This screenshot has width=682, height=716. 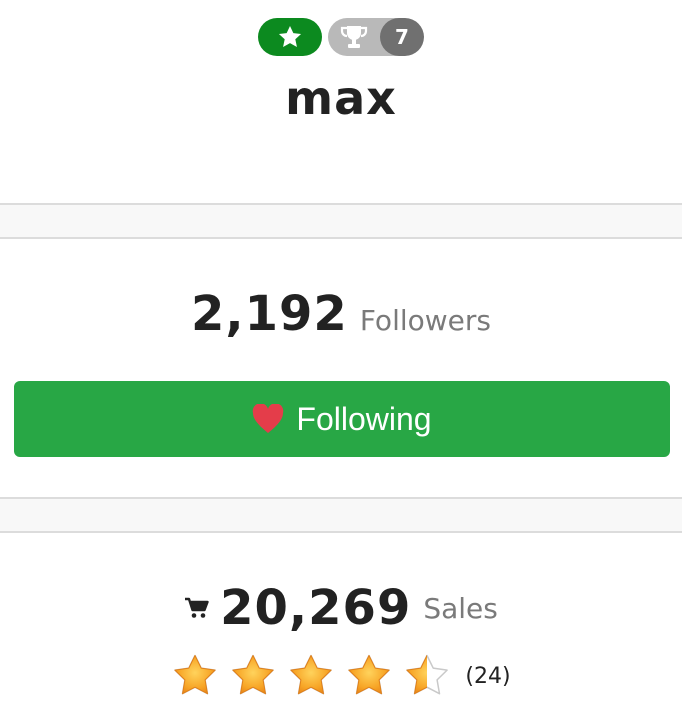 I want to click on sales-stat: 20,269 Sales, so click(x=341, y=608).